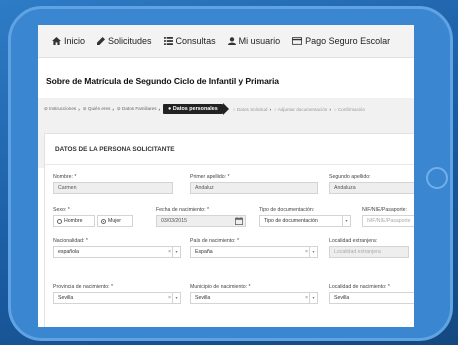 This screenshot has width=458, height=345. What do you see at coordinates (215, 241) in the screenshot?
I see `pais-nacimiento-label: País de nacimiento: *` at bounding box center [215, 241].